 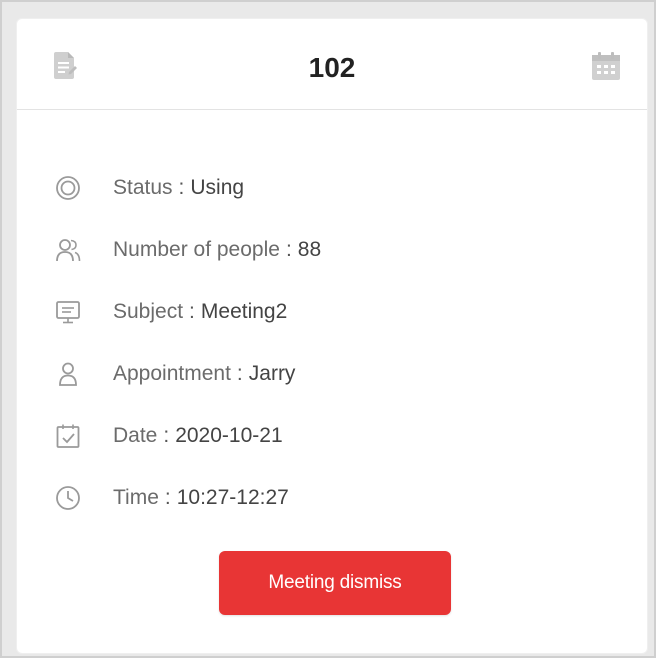 What do you see at coordinates (68, 188) in the screenshot?
I see `status-icon` at bounding box center [68, 188].